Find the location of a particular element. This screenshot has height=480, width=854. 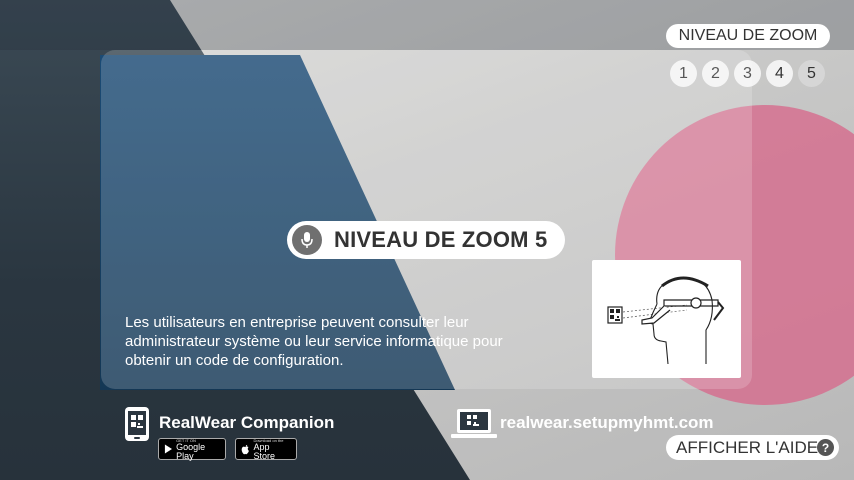

qr-code-icon is located at coordinates (615, 315).